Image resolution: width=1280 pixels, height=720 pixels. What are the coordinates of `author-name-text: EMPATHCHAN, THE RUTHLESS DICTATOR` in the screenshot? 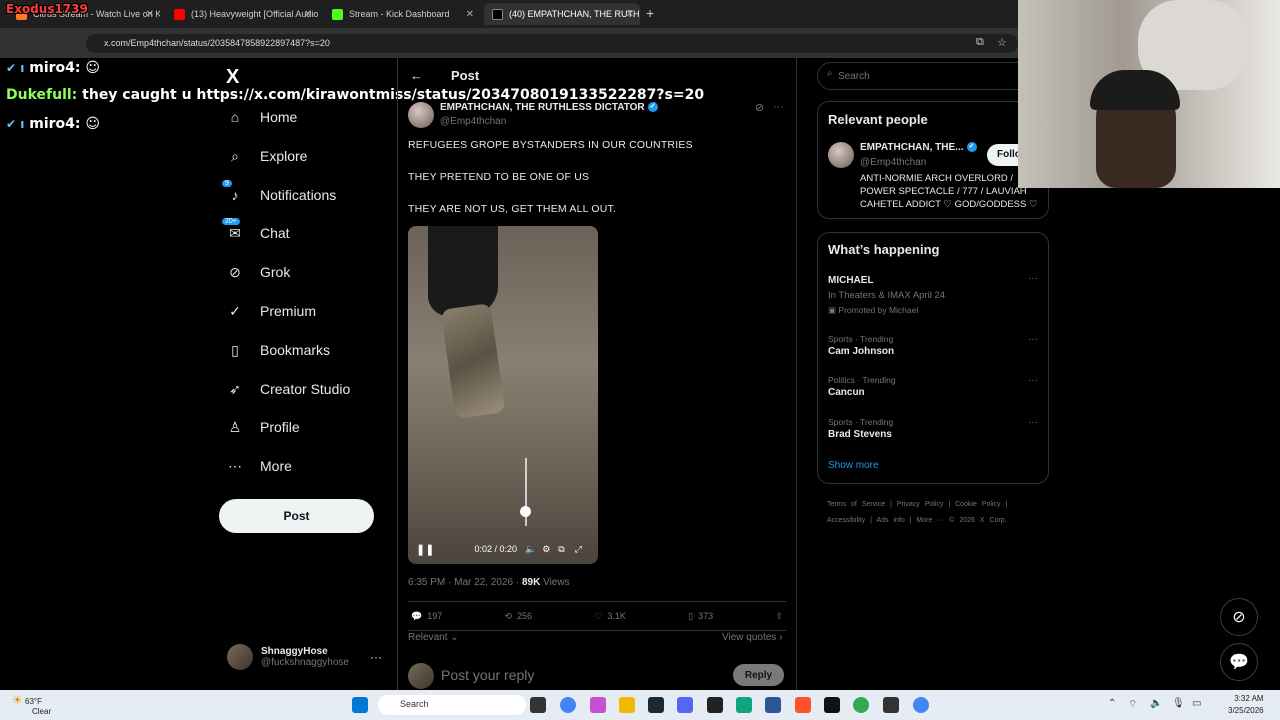 It's located at (542, 107).